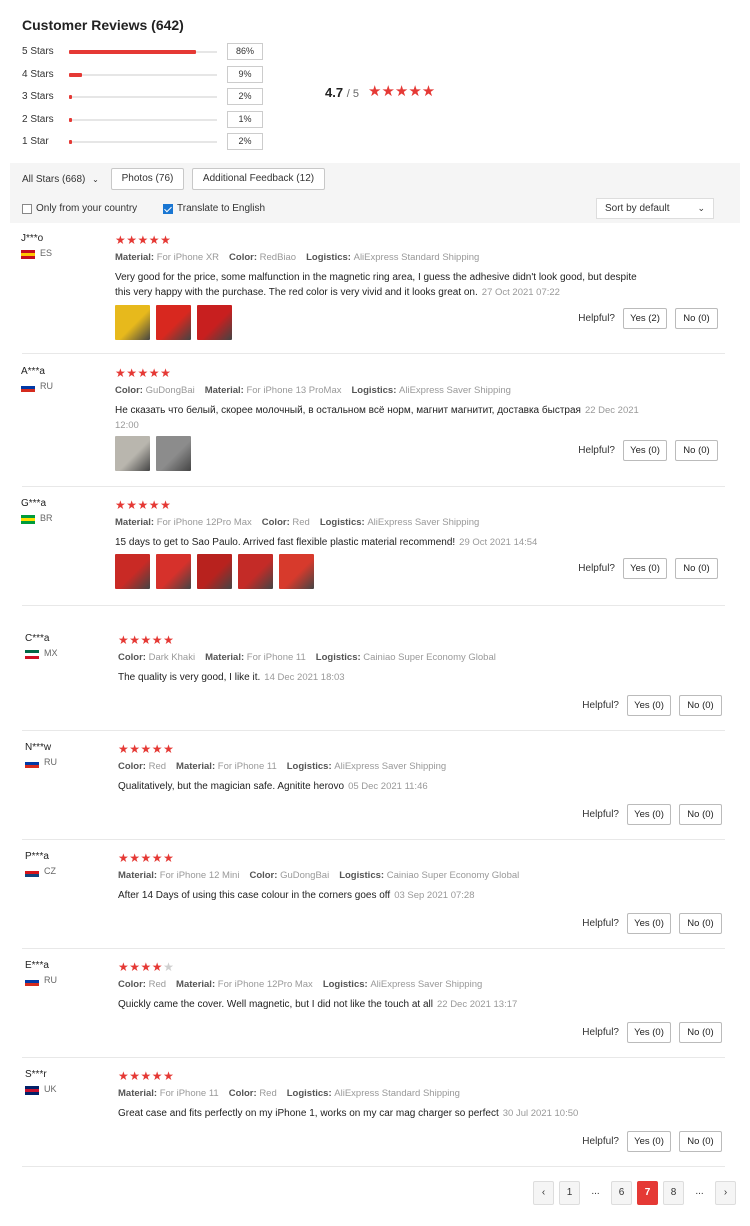  I want to click on rating-row-5-stars: 5 Stars 86%, so click(147, 52).